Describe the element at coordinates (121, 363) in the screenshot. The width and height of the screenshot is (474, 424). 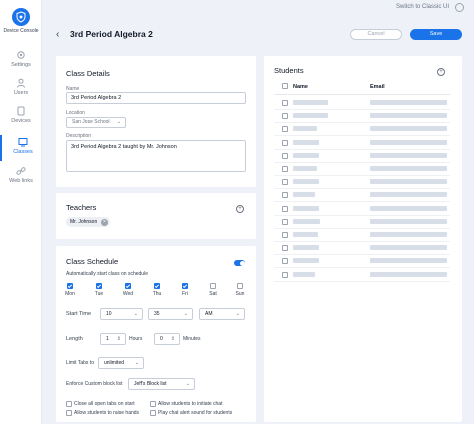
I see `limit-tabs-select: unlimited ⌄` at that location.